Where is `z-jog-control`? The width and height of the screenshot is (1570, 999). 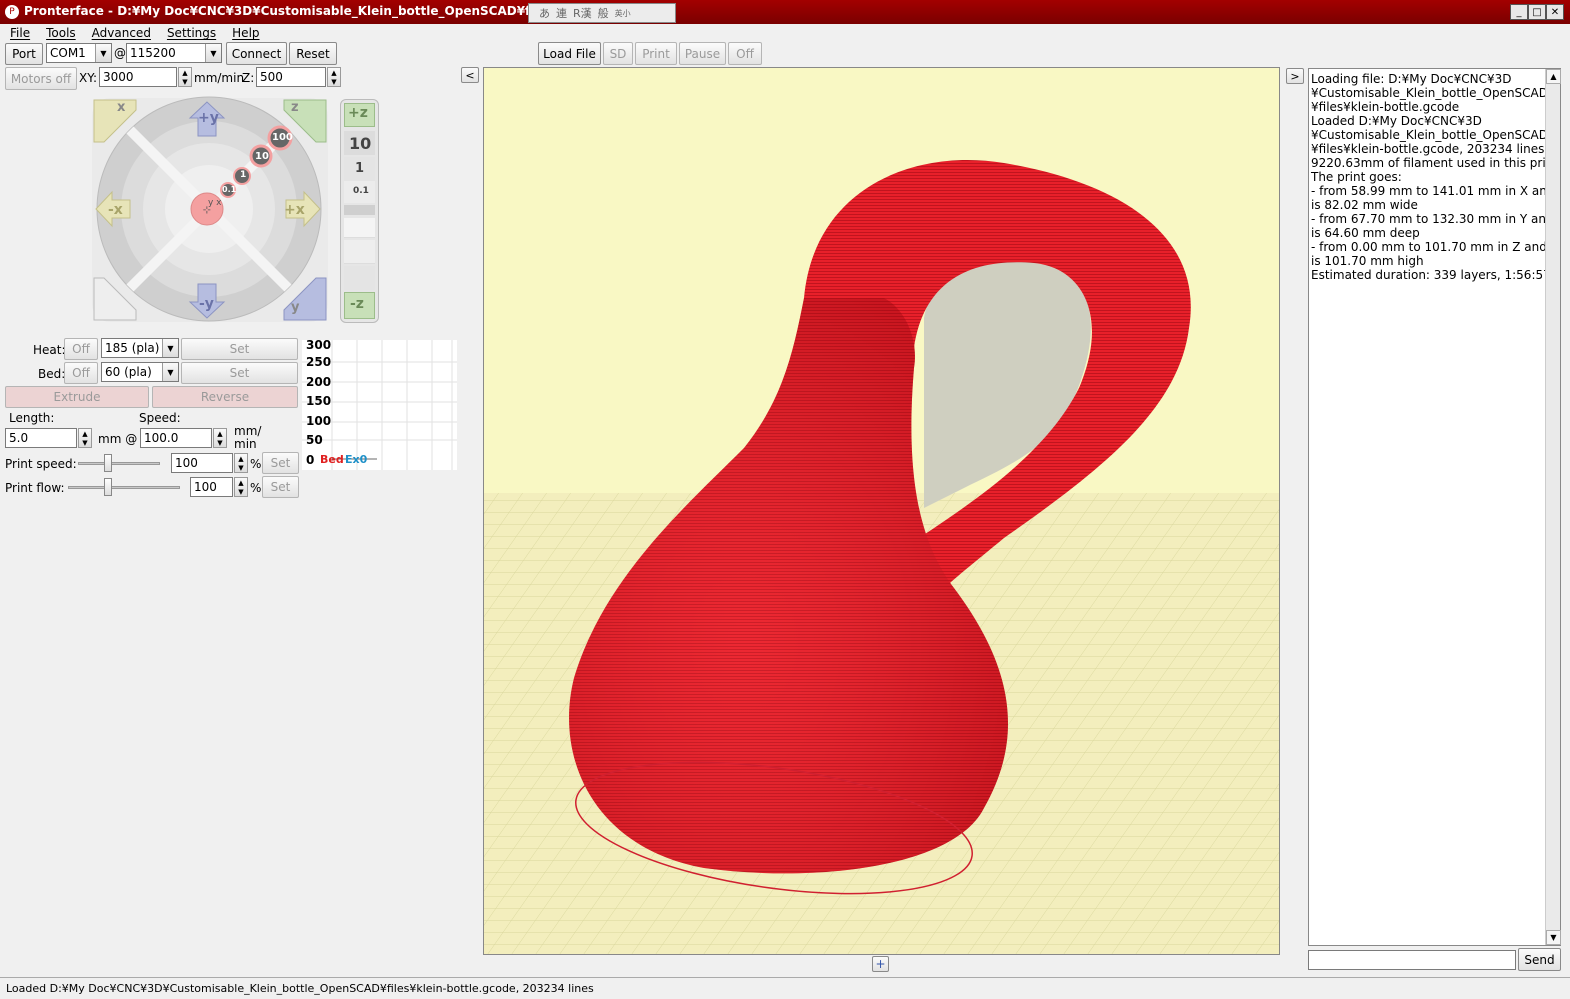 z-jog-control is located at coordinates (359, 211).